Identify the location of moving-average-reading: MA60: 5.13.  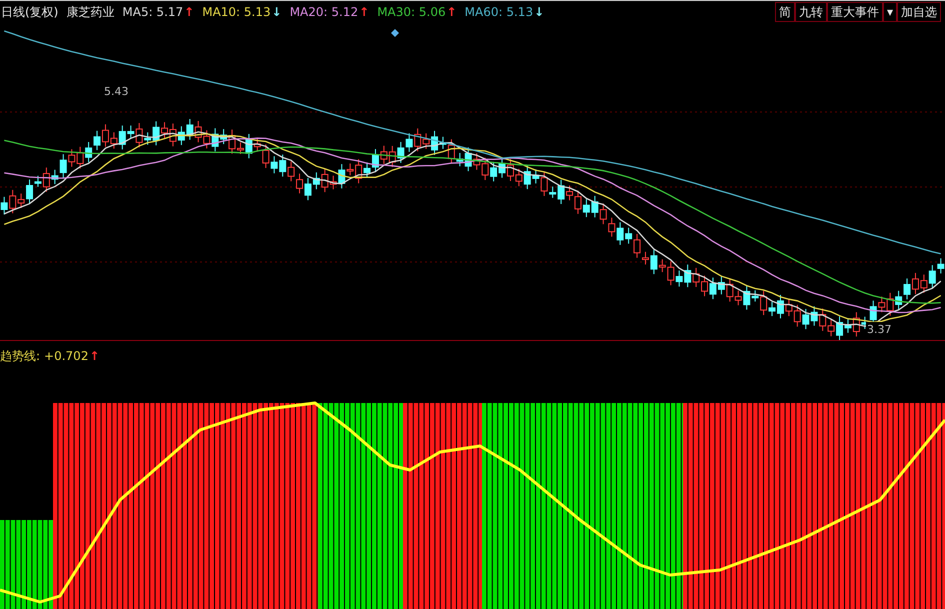
(499, 12).